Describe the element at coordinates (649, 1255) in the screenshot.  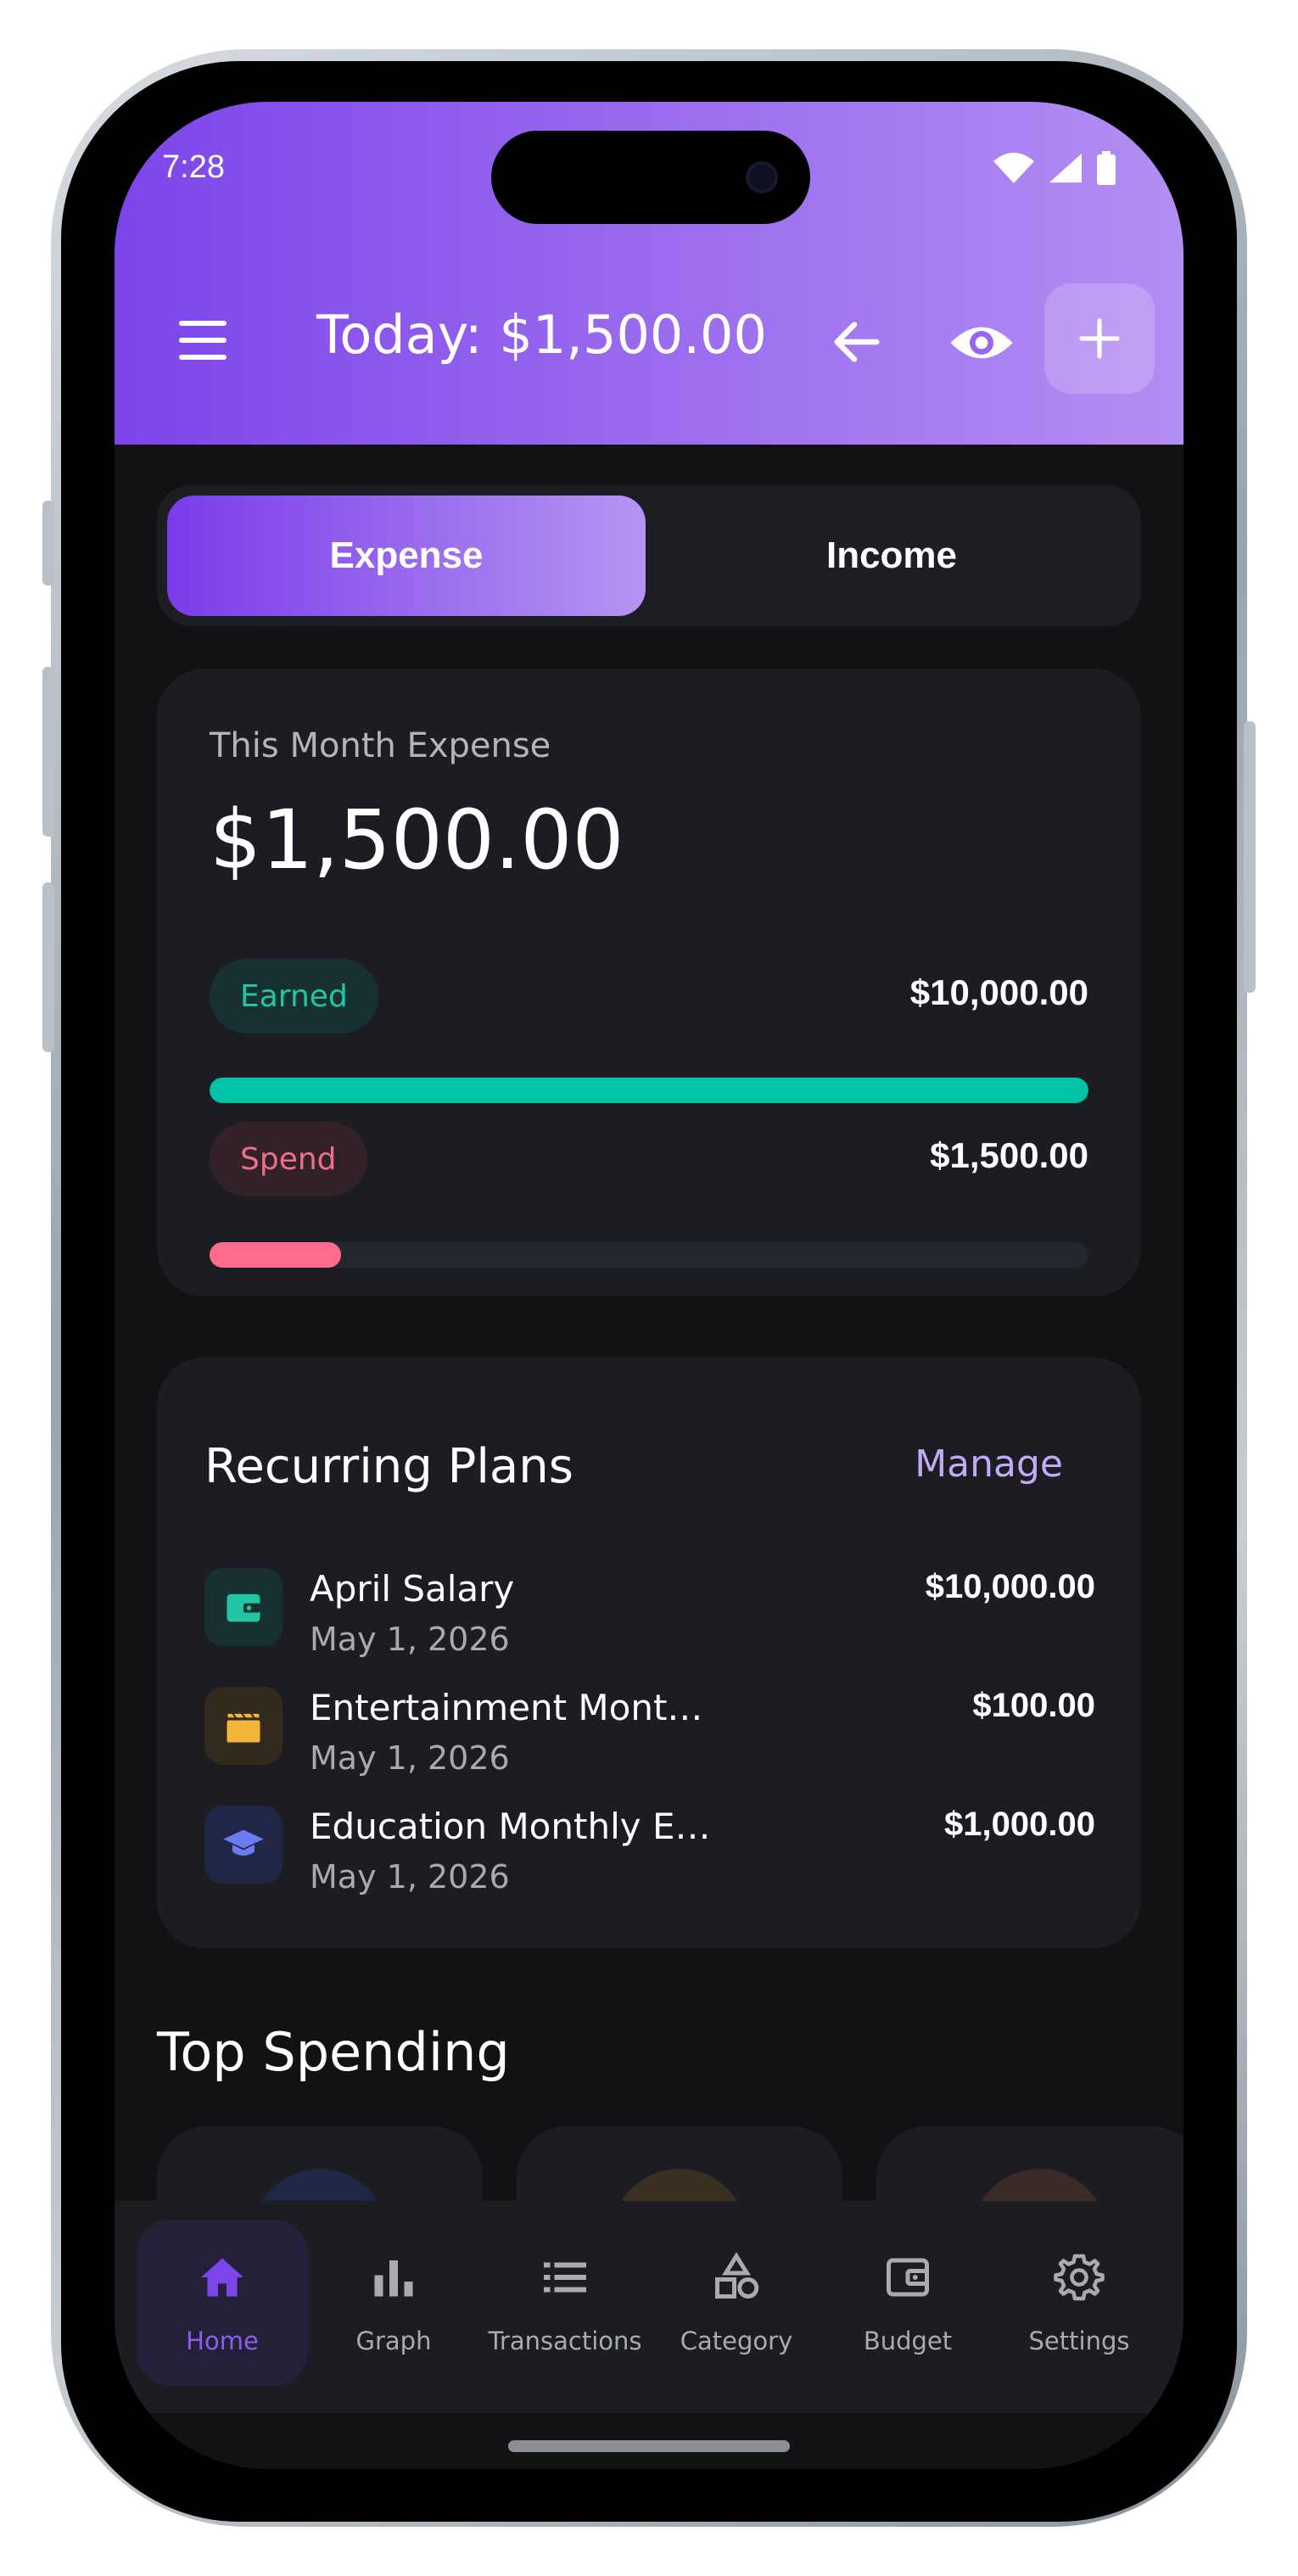
I see `spend-progress-bar` at that location.